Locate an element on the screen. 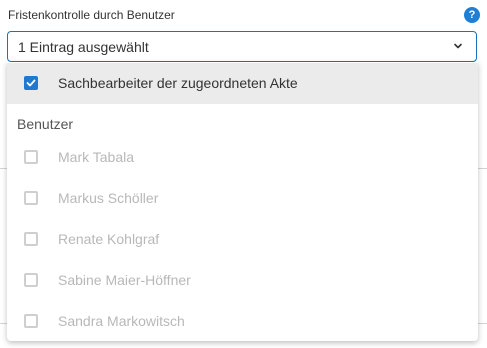  option-user: Mark Tabala is located at coordinates (242, 157).